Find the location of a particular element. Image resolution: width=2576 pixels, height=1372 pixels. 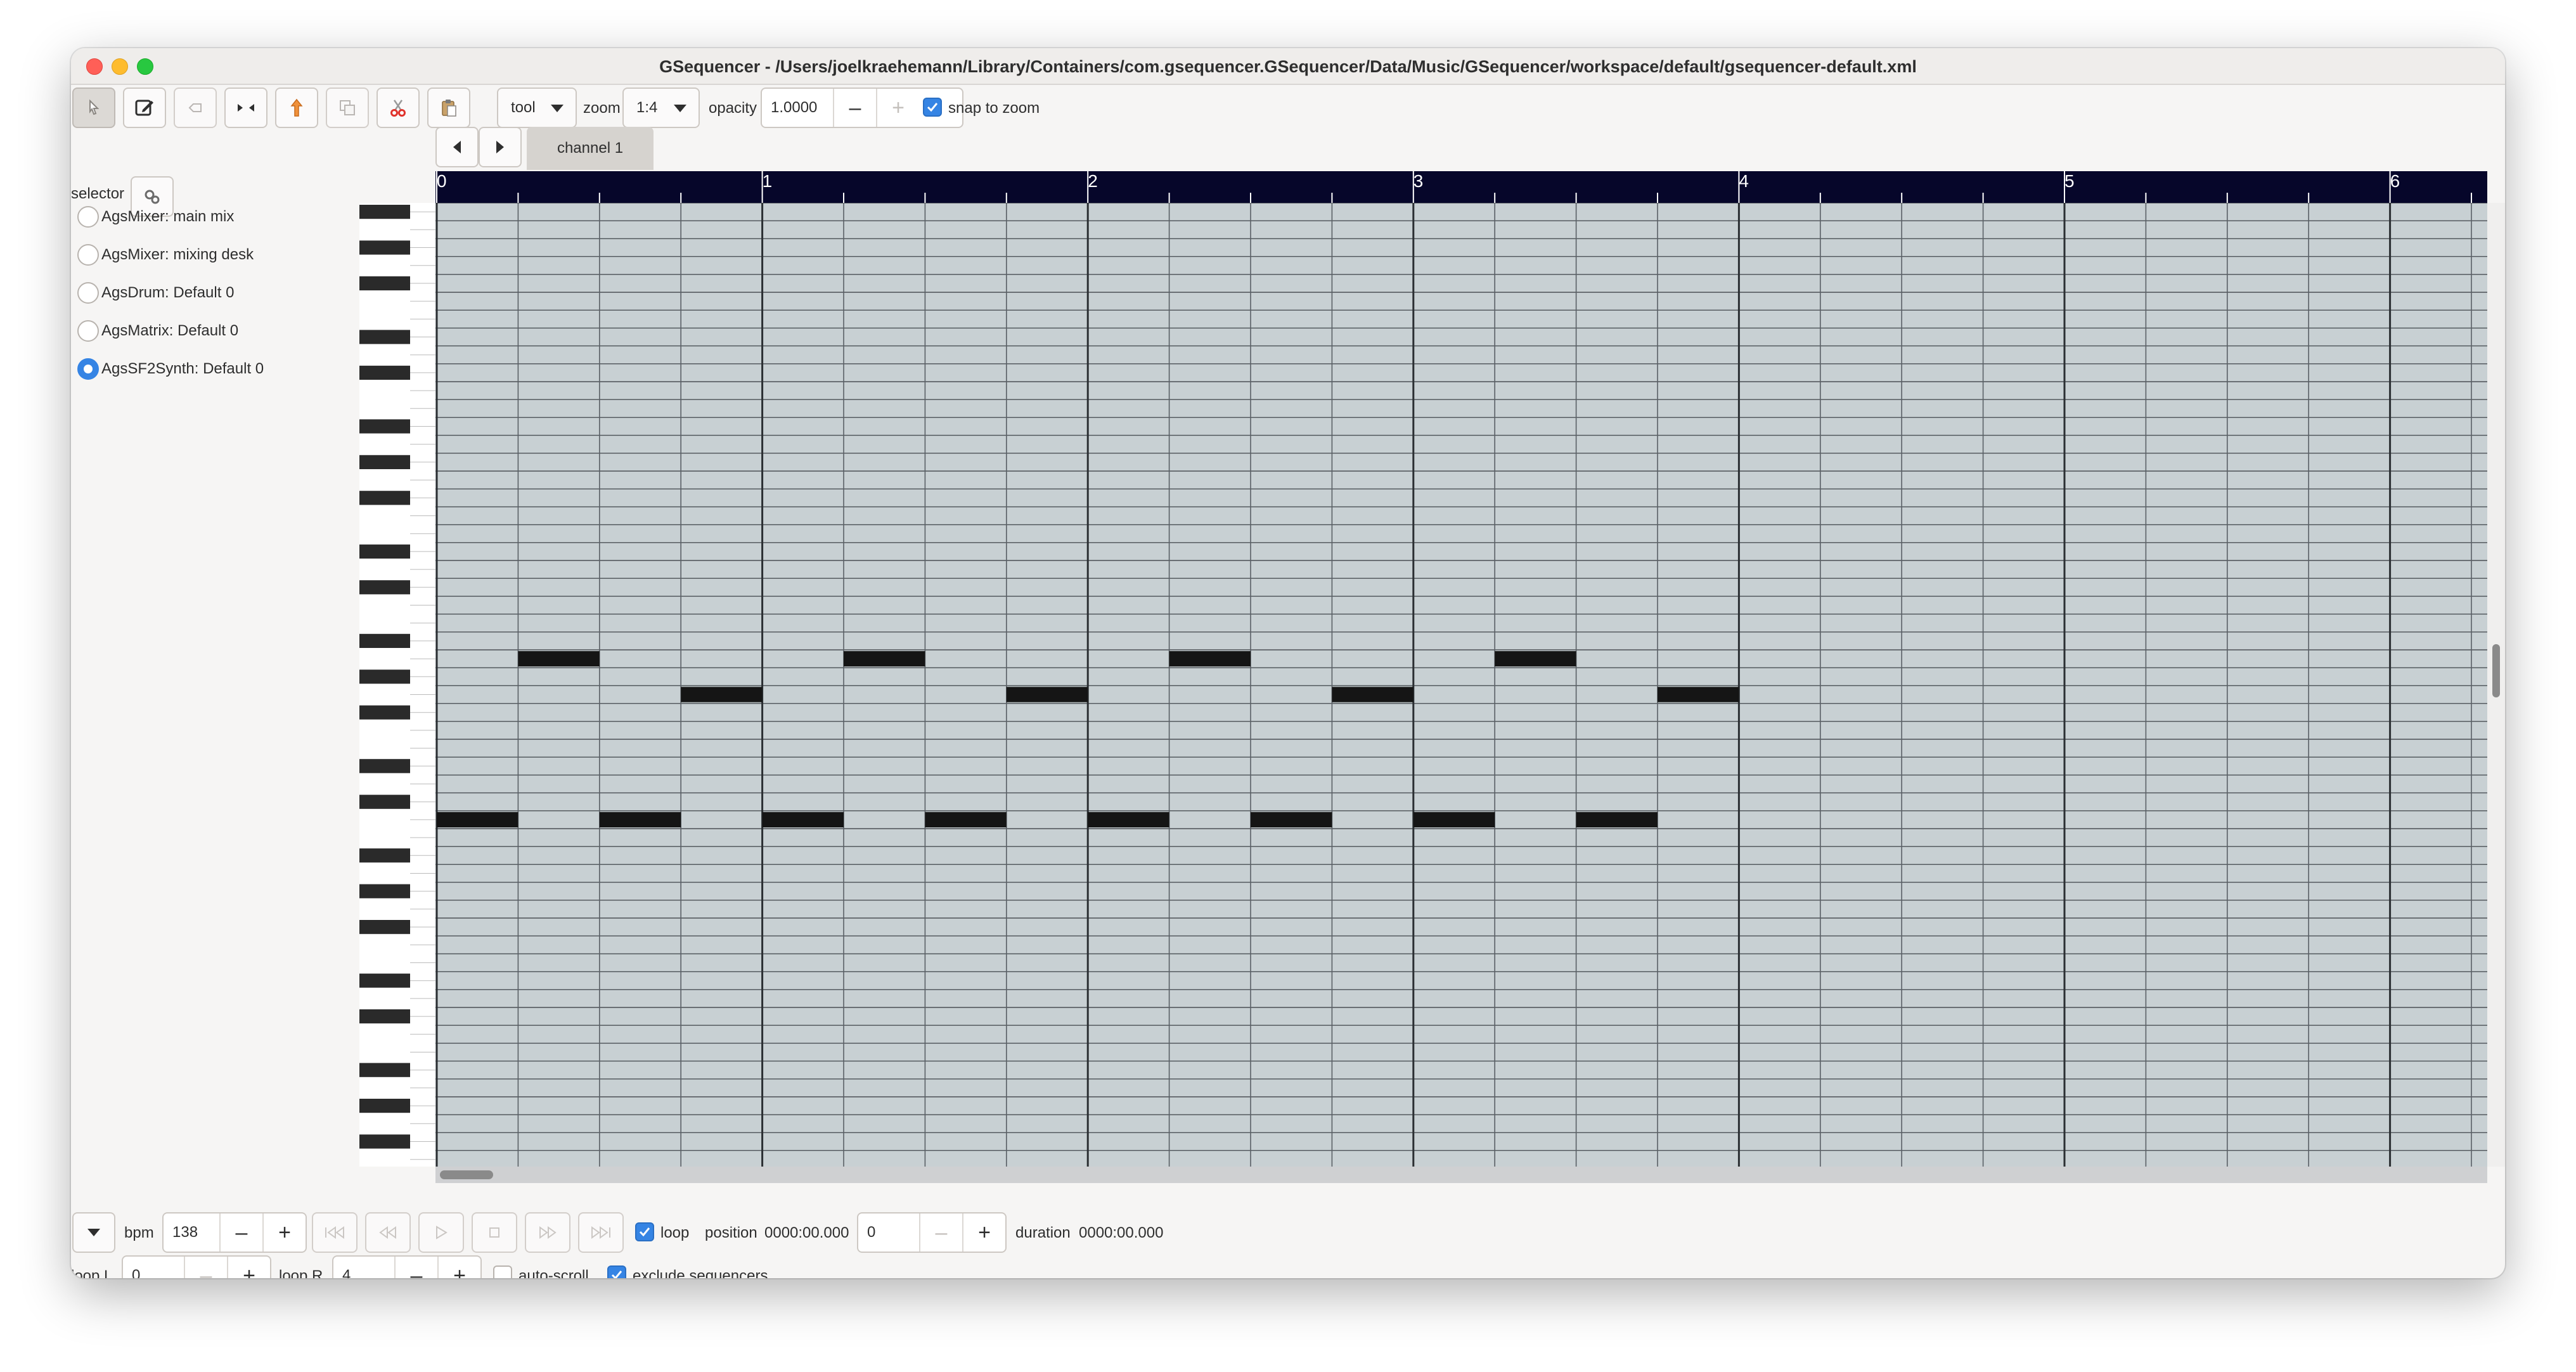

position-increment-button: + is located at coordinates (983, 1232).